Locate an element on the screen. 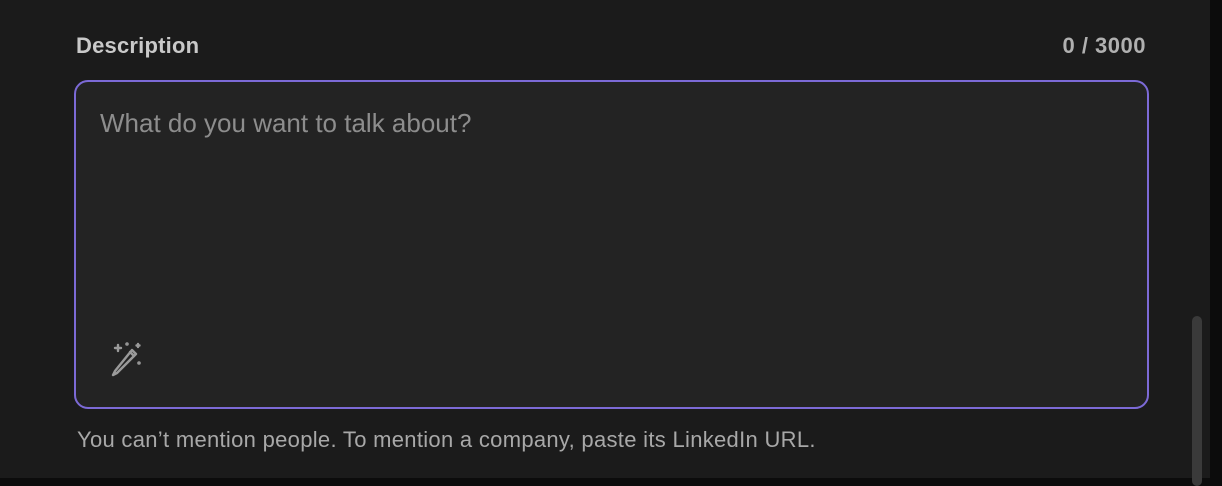 Image resolution: width=1222 pixels, height=486 pixels. description-label: Description is located at coordinates (138, 45).